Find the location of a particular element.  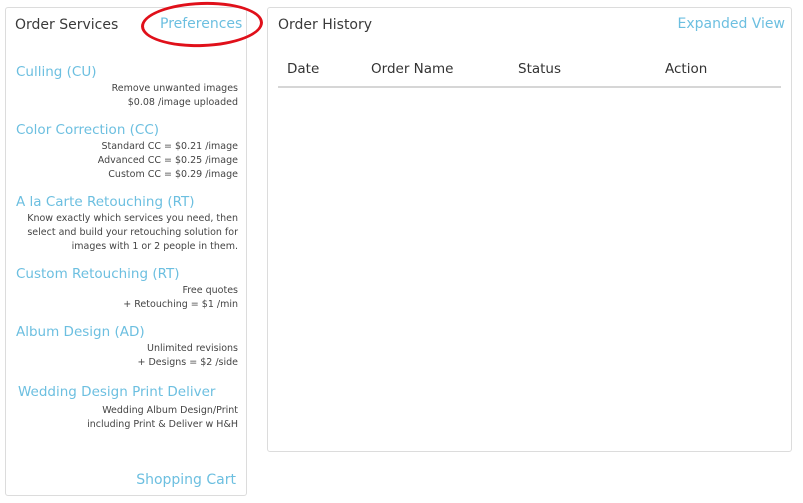

order-history-table: Date Order Name Status Action is located at coordinates (529, 73).